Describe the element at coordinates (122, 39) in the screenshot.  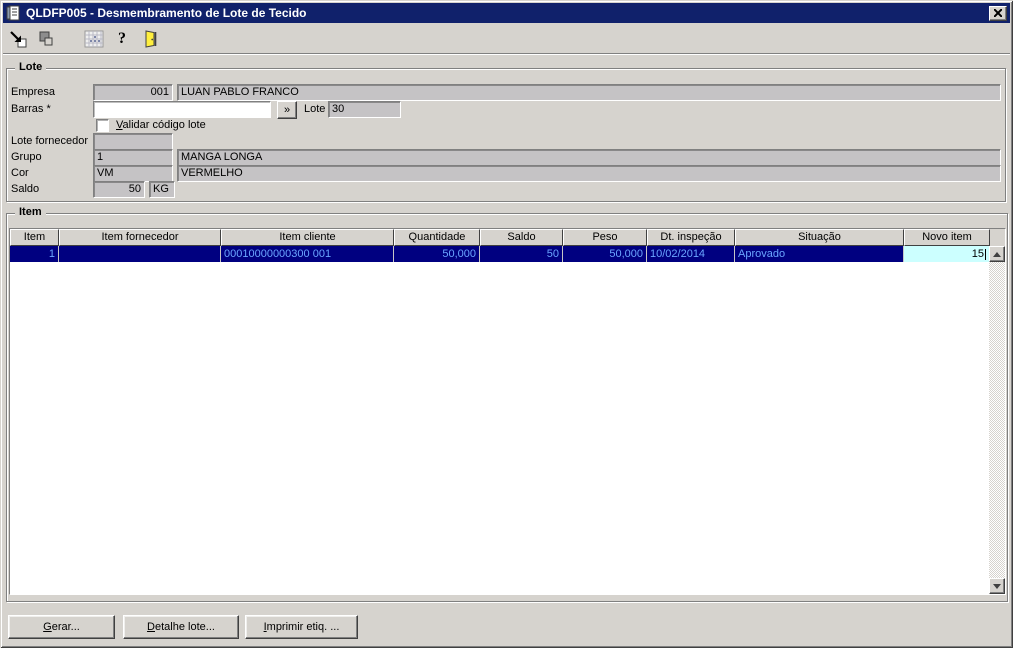
I see `help-icon: ?` at that location.